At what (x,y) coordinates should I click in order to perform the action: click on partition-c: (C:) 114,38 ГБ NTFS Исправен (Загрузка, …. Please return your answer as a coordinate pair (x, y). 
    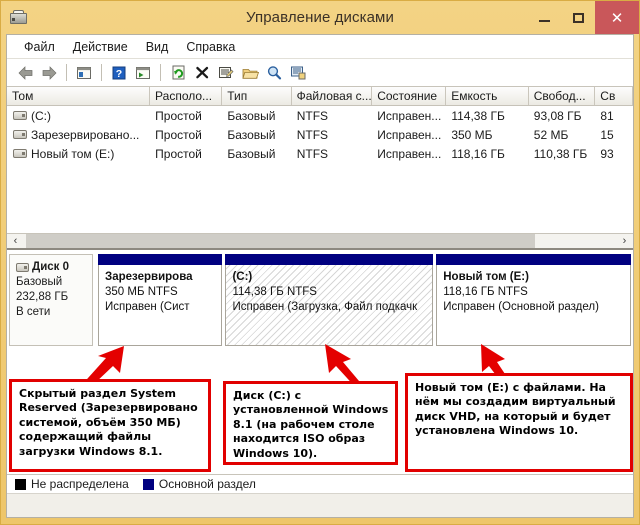
    Looking at the image, I should click on (329, 300).